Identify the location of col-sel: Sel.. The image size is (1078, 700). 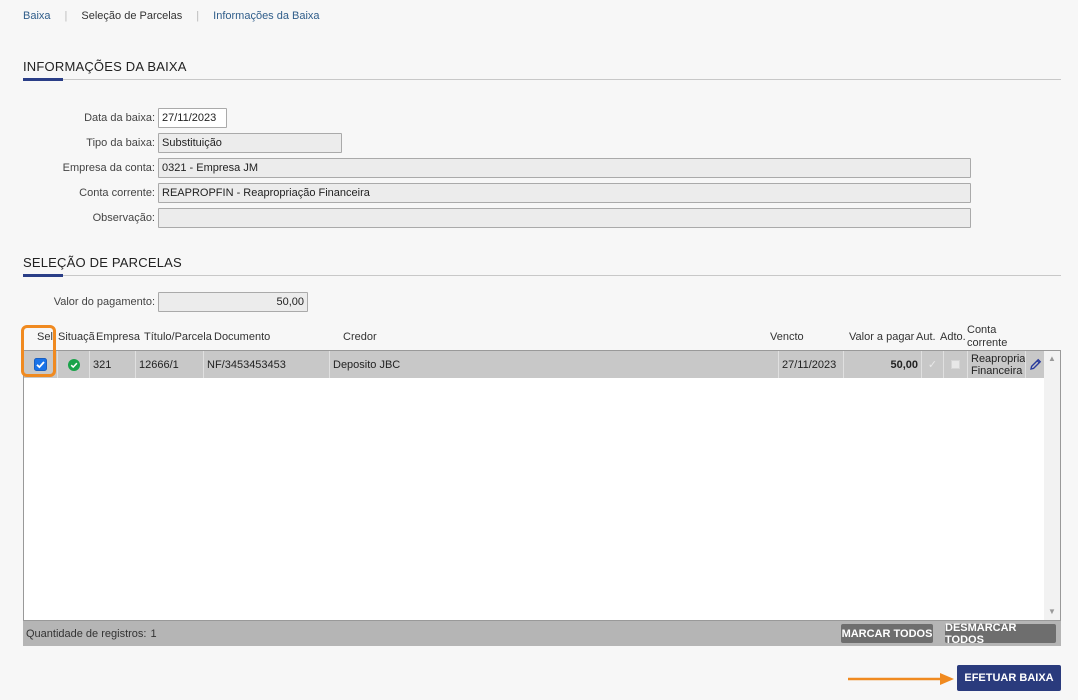
(46, 337).